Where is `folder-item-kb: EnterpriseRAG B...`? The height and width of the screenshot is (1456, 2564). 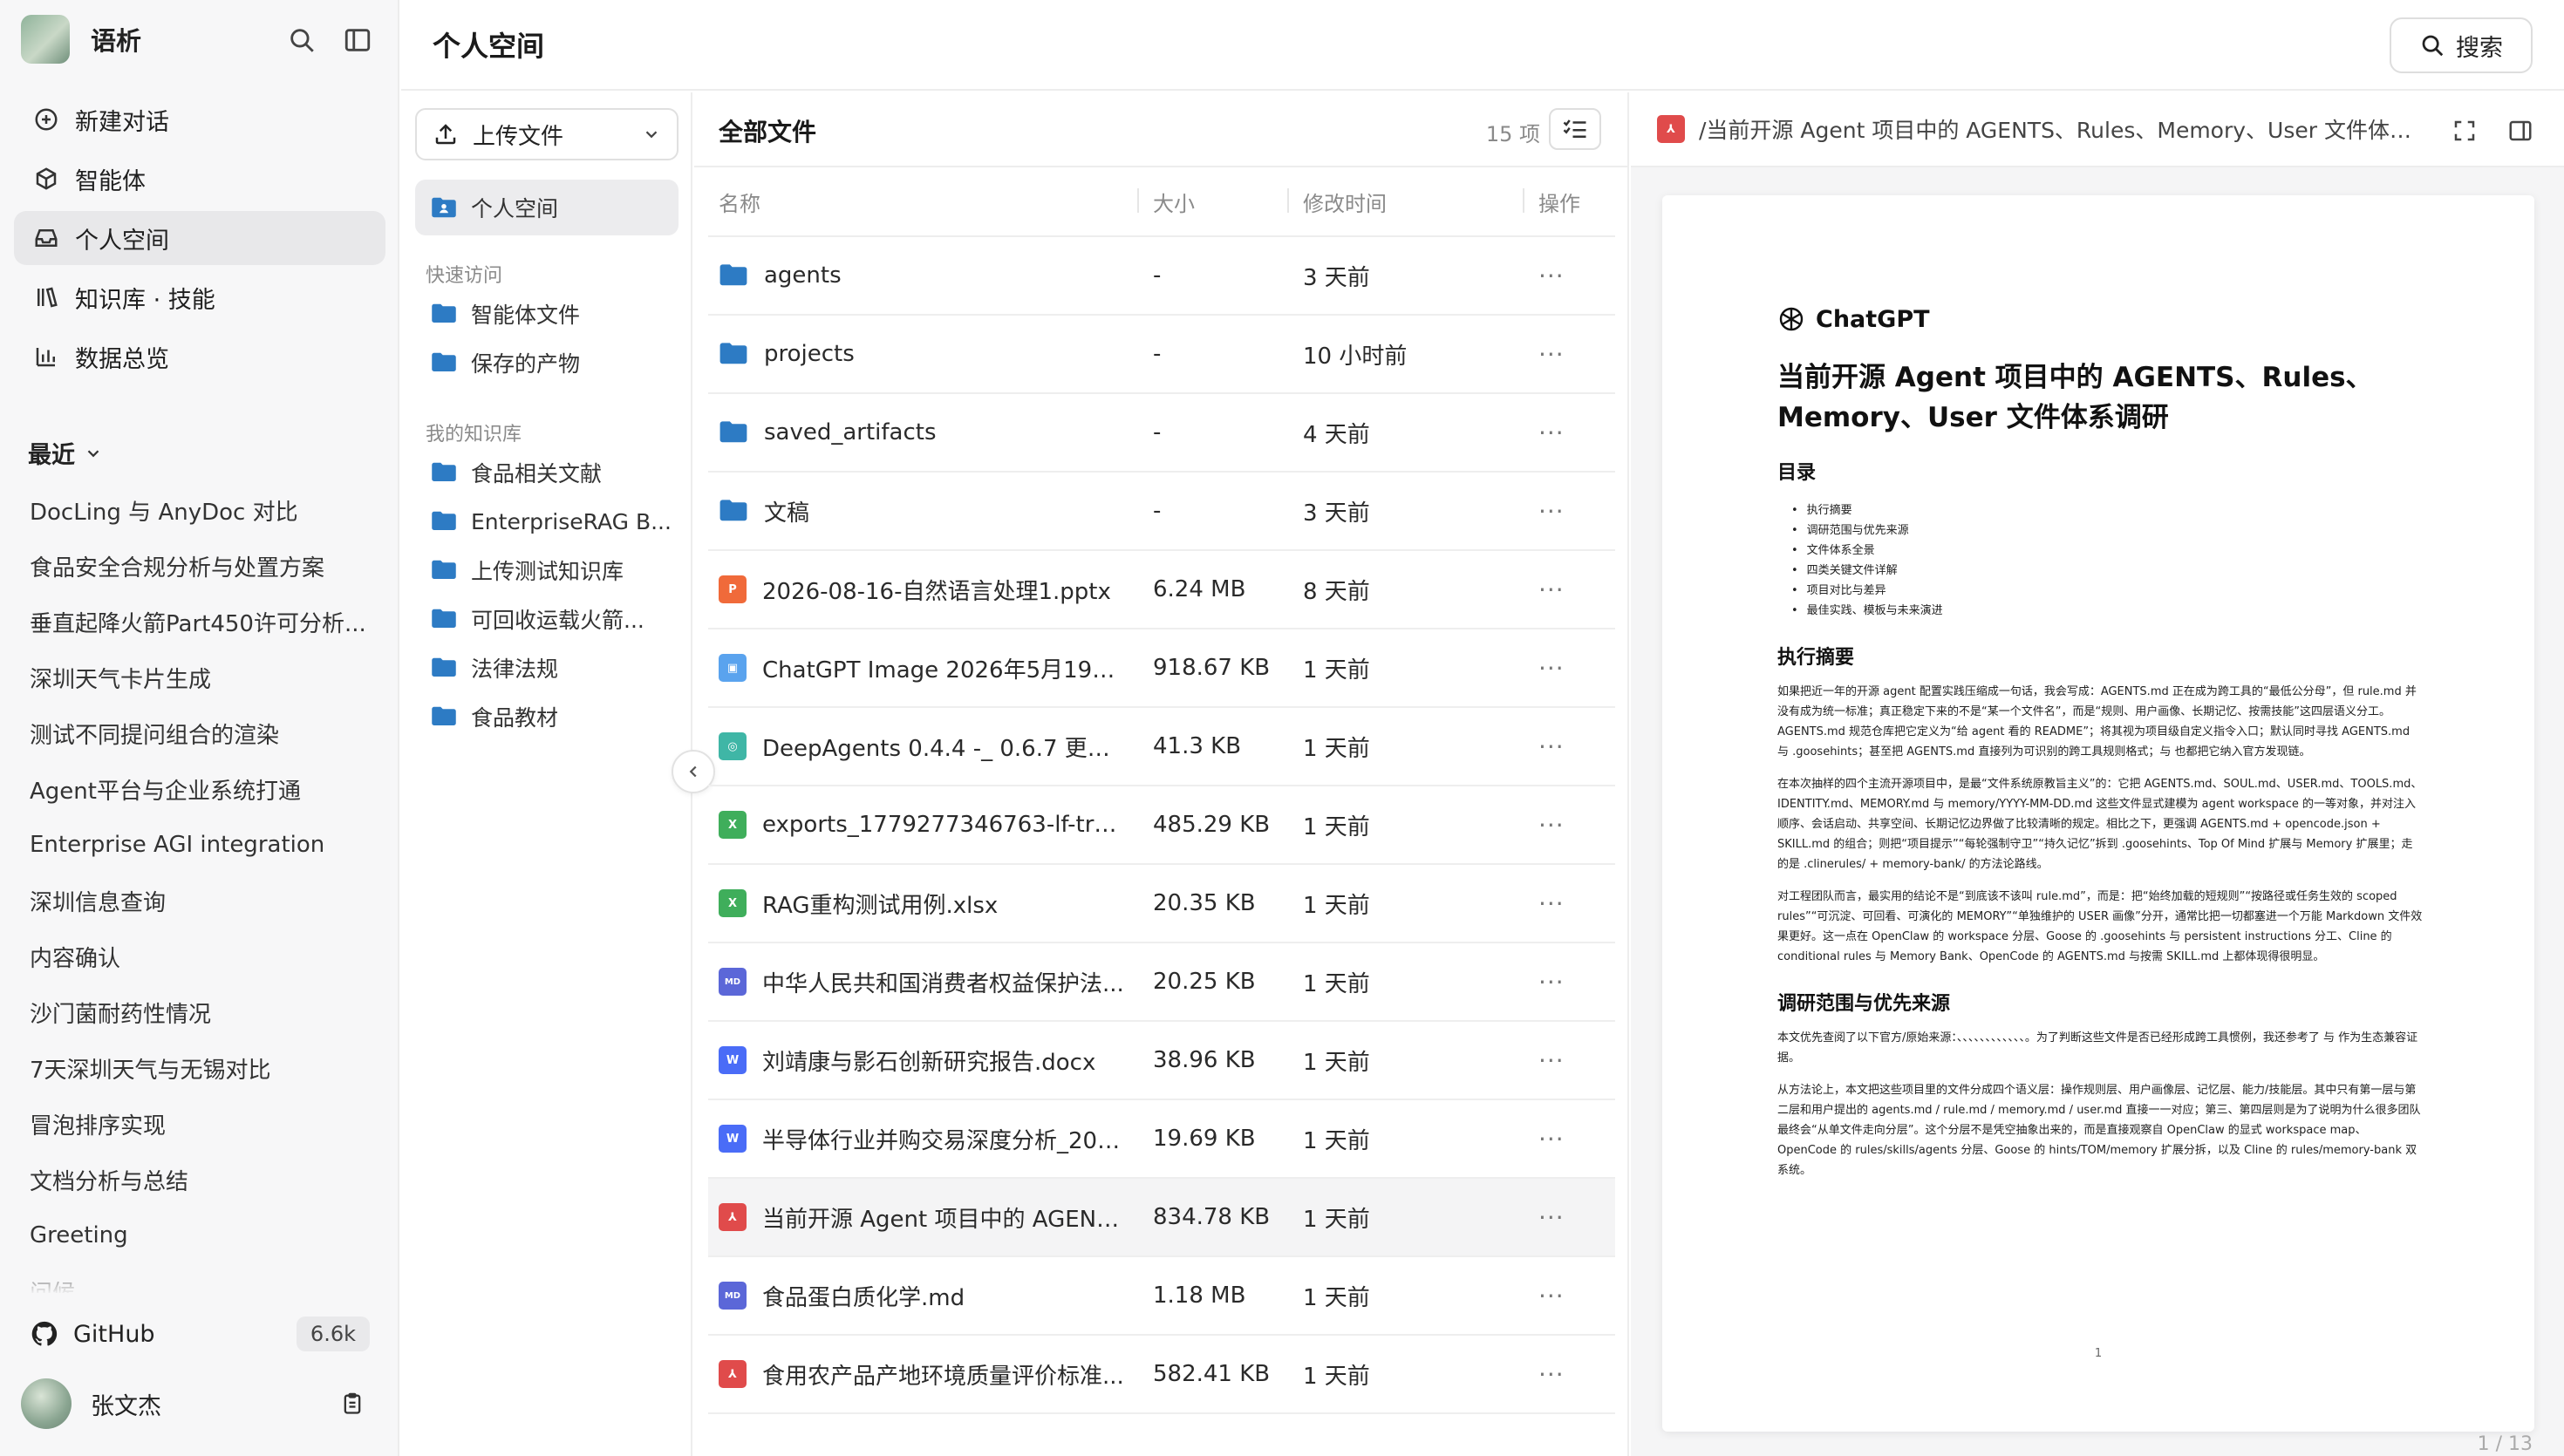 folder-item-kb: EnterpriseRAG B... is located at coordinates (547, 521).